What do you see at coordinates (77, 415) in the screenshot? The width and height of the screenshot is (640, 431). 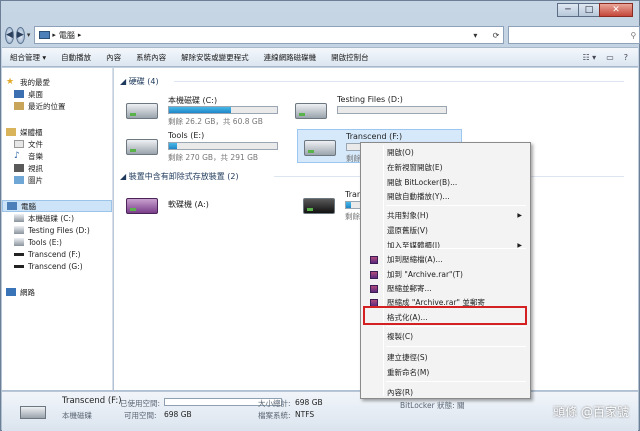 I see `details-drive-type: 本機磁碟` at bounding box center [77, 415].